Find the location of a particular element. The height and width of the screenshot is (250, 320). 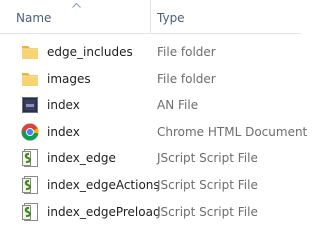

file-row: index Chrome HTML Document is located at coordinates (153, 132).